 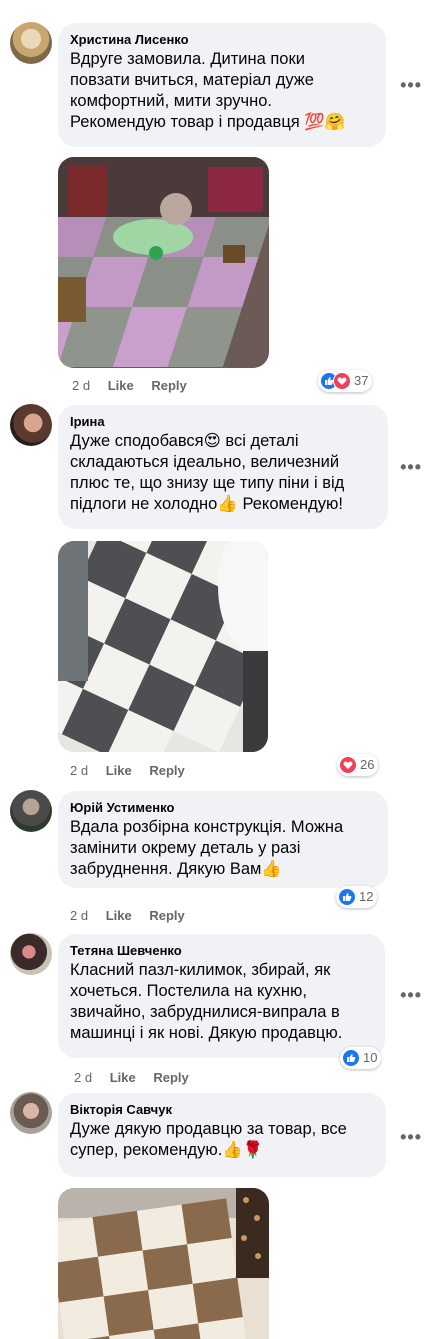 I want to click on comment-author: Тетяна Шевченко, so click(x=221, y=950).